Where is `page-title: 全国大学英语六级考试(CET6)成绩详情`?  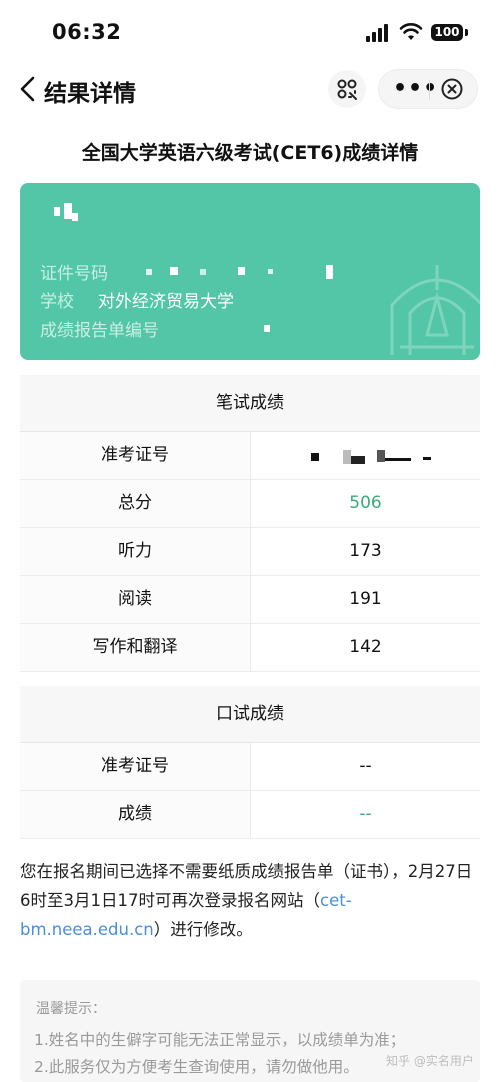
page-title: 全国大学英语六级考试(CET6)成绩详情 is located at coordinates (250, 153).